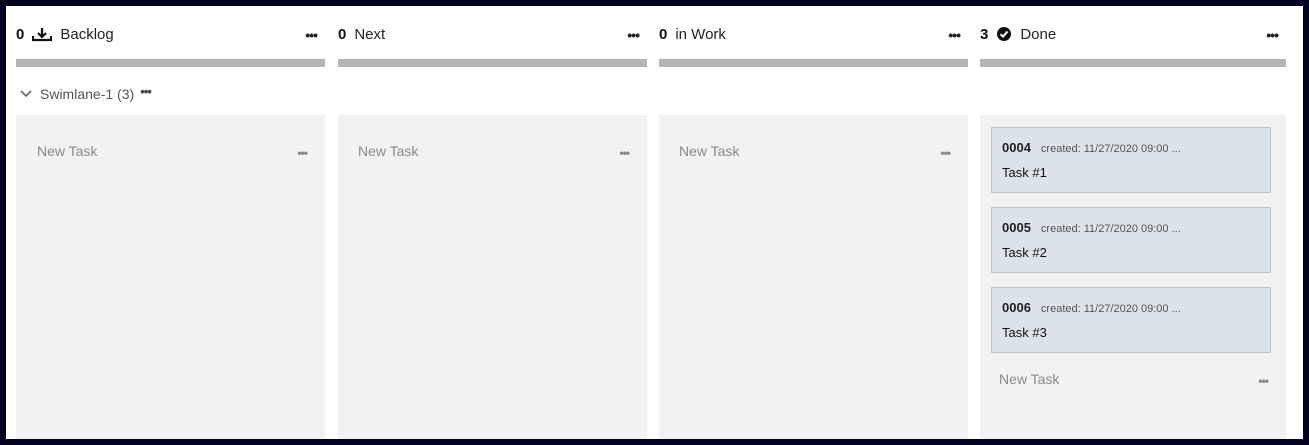 The image size is (1309, 445). I want to click on check-circle-icon, so click(1004, 34).